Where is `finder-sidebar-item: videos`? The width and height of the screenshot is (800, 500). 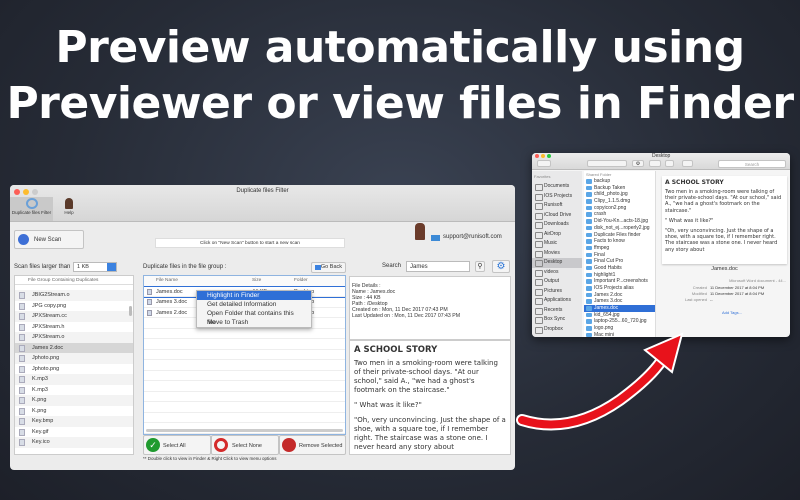
finder-sidebar-item: videos is located at coordinates (557, 273).